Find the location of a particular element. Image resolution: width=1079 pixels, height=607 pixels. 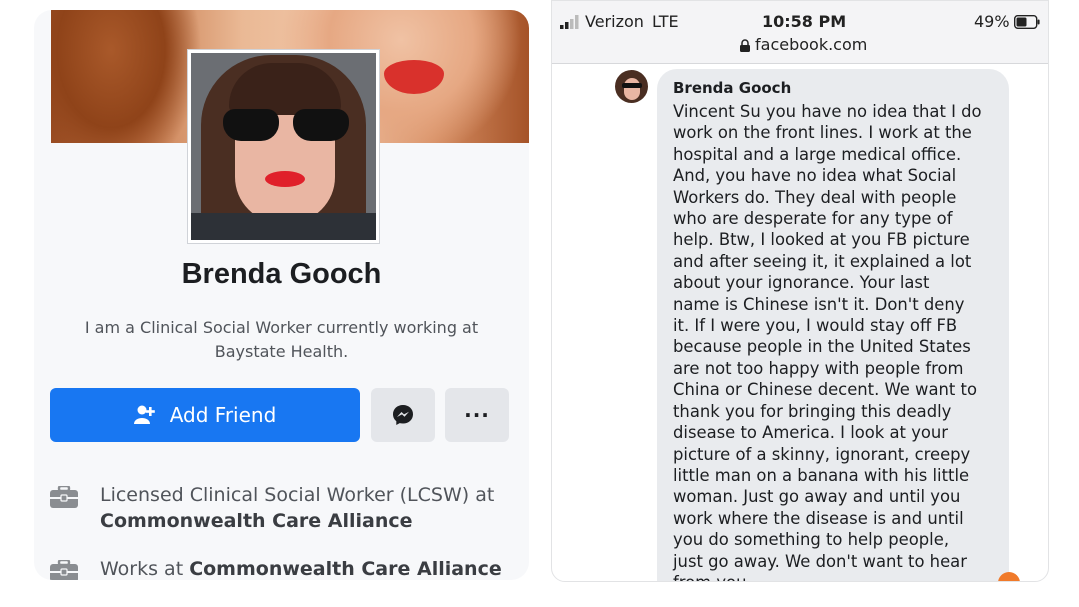

carrier-name: Verizon is located at coordinates (614, 21).